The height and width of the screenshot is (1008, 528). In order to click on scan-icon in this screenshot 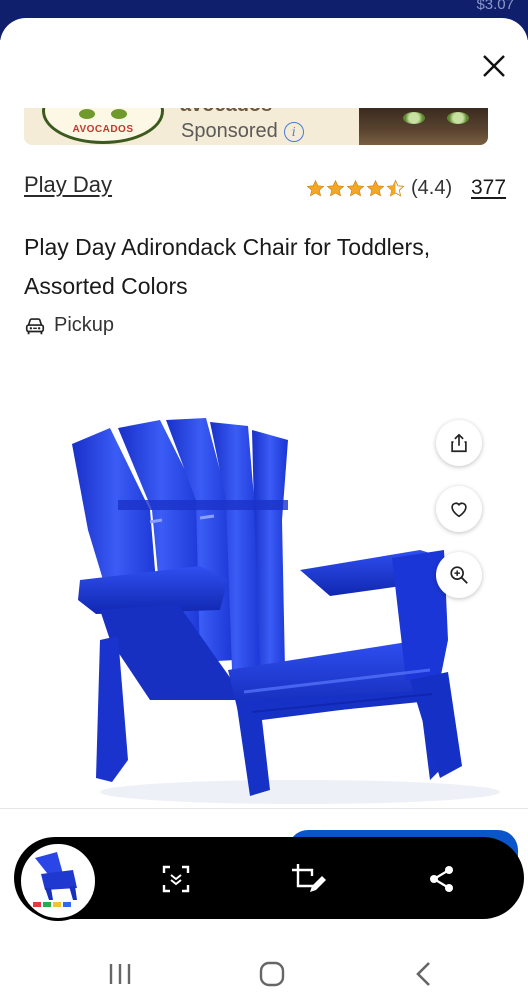, I will do `click(176, 879)`.